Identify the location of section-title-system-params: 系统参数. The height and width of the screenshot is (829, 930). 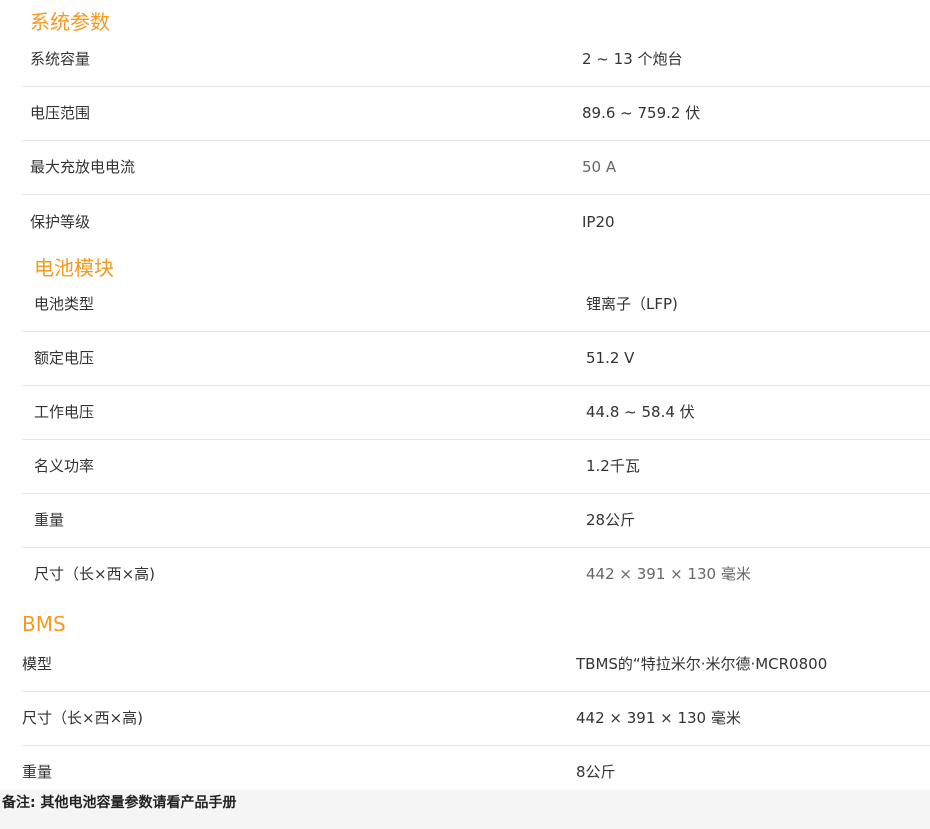
(70, 22).